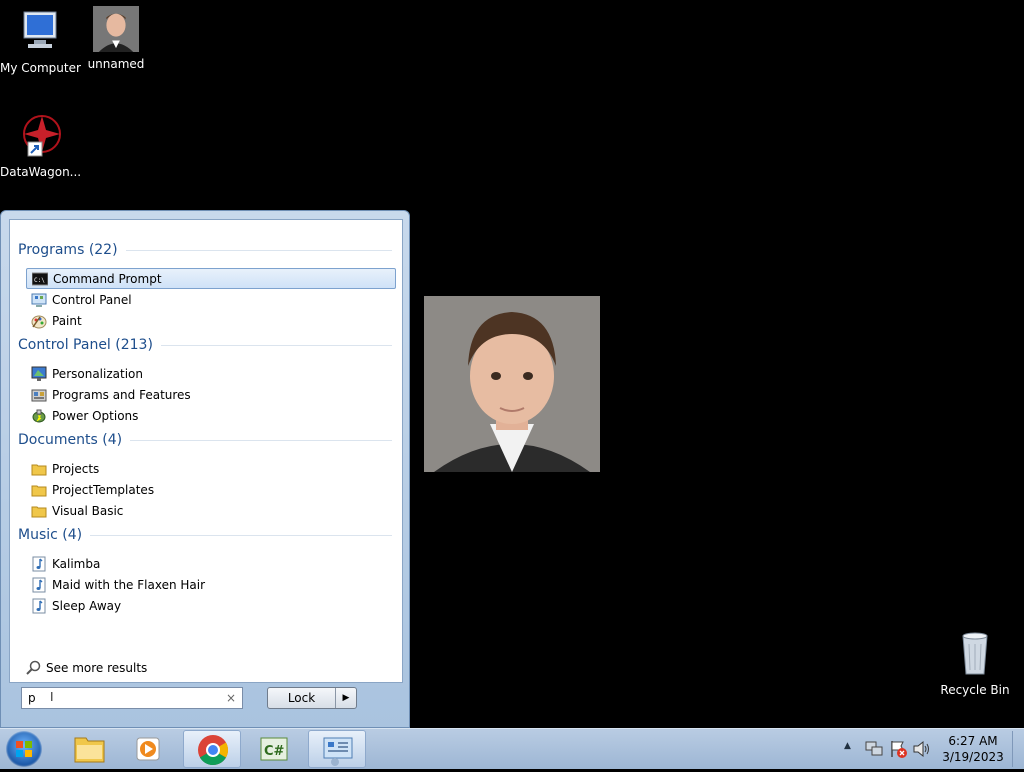 This screenshot has width=1024, height=772. What do you see at coordinates (116, 29) in the screenshot?
I see `photo-thumbnail-icon` at bounding box center [116, 29].